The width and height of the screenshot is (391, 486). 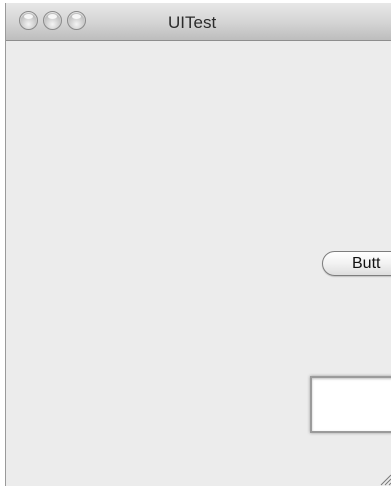 What do you see at coordinates (192, 22) in the screenshot?
I see `window-title: UITest` at bounding box center [192, 22].